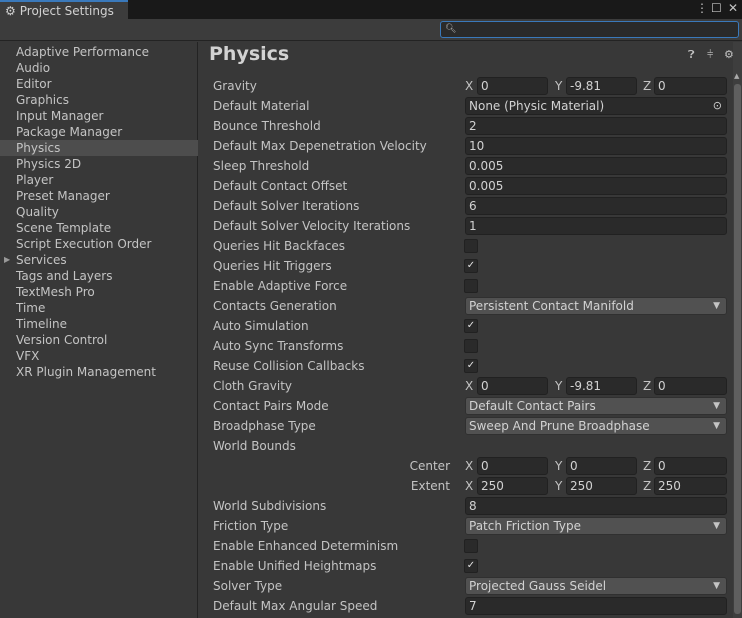  Describe the element at coordinates (589, 29) in the screenshot. I see `search-input: 🔍︎` at that location.